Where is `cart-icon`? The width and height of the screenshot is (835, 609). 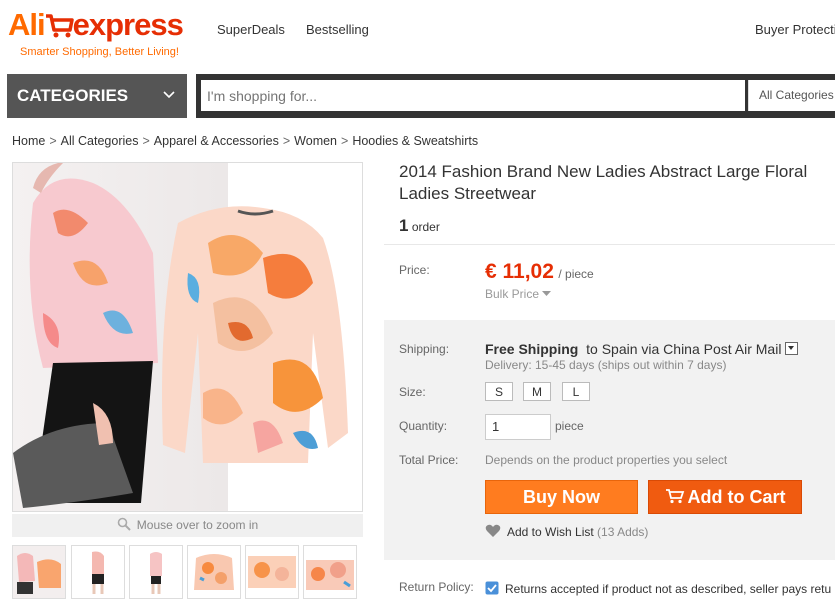 cart-icon is located at coordinates (674, 496).